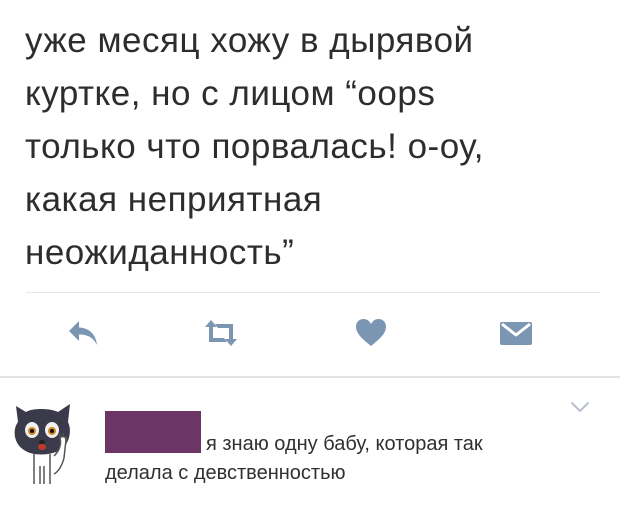 This screenshot has height=509, width=620. What do you see at coordinates (225, 473) in the screenshot?
I see `reply-text-line: делала с девственностью` at bounding box center [225, 473].